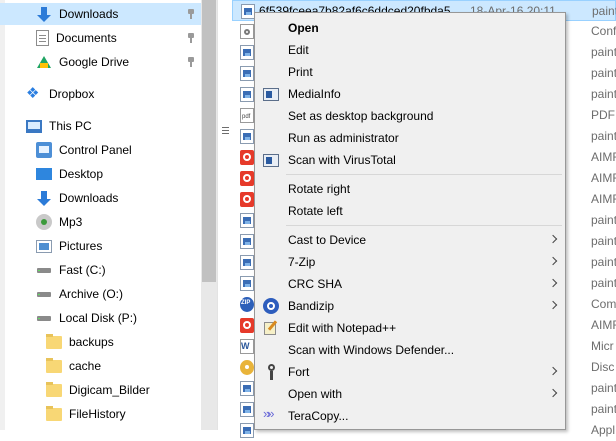  I want to click on nav-label: backups, so click(91, 342).